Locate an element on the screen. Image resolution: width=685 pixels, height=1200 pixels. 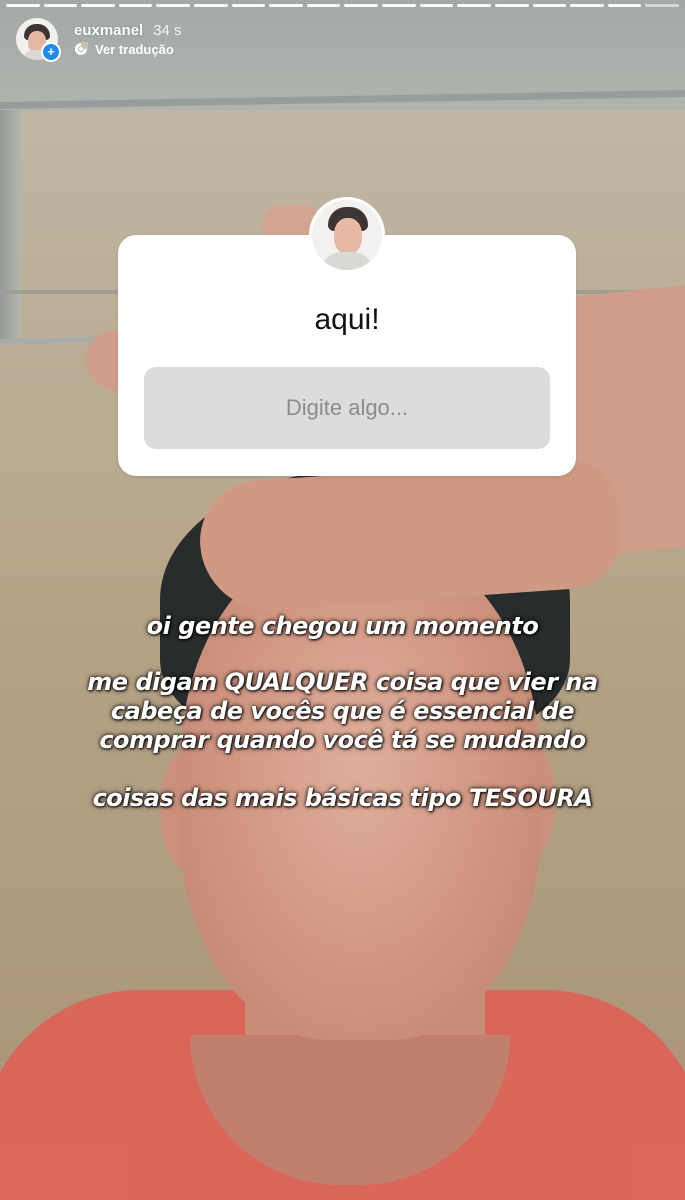
translate-icon is located at coordinates (81, 48).